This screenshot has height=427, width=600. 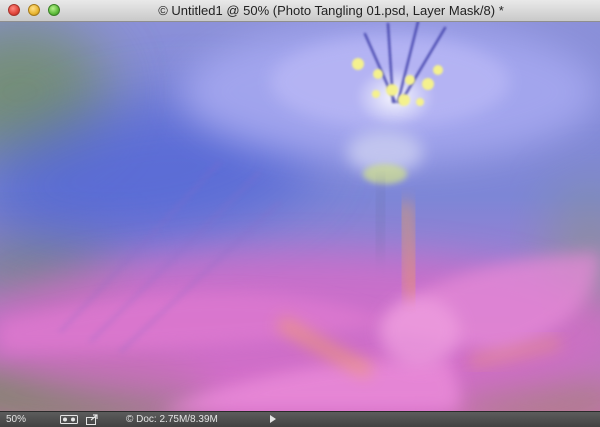 I want to click on close-window-icon, so click(x=14, y=10).